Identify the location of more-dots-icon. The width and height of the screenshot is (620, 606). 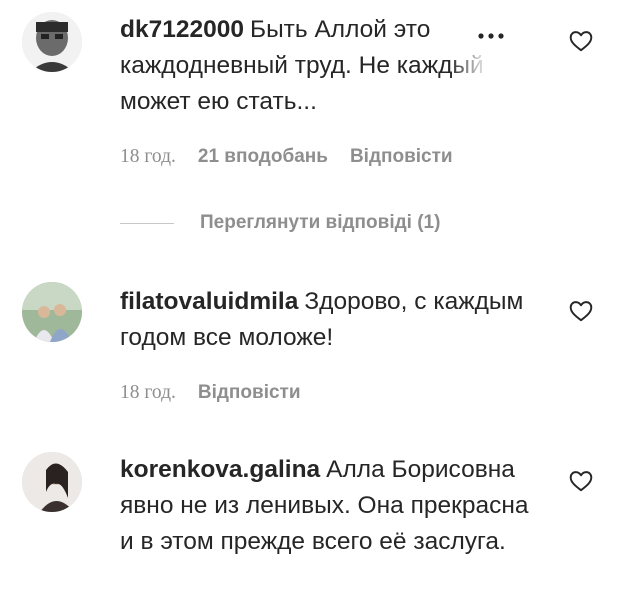
(491, 33).